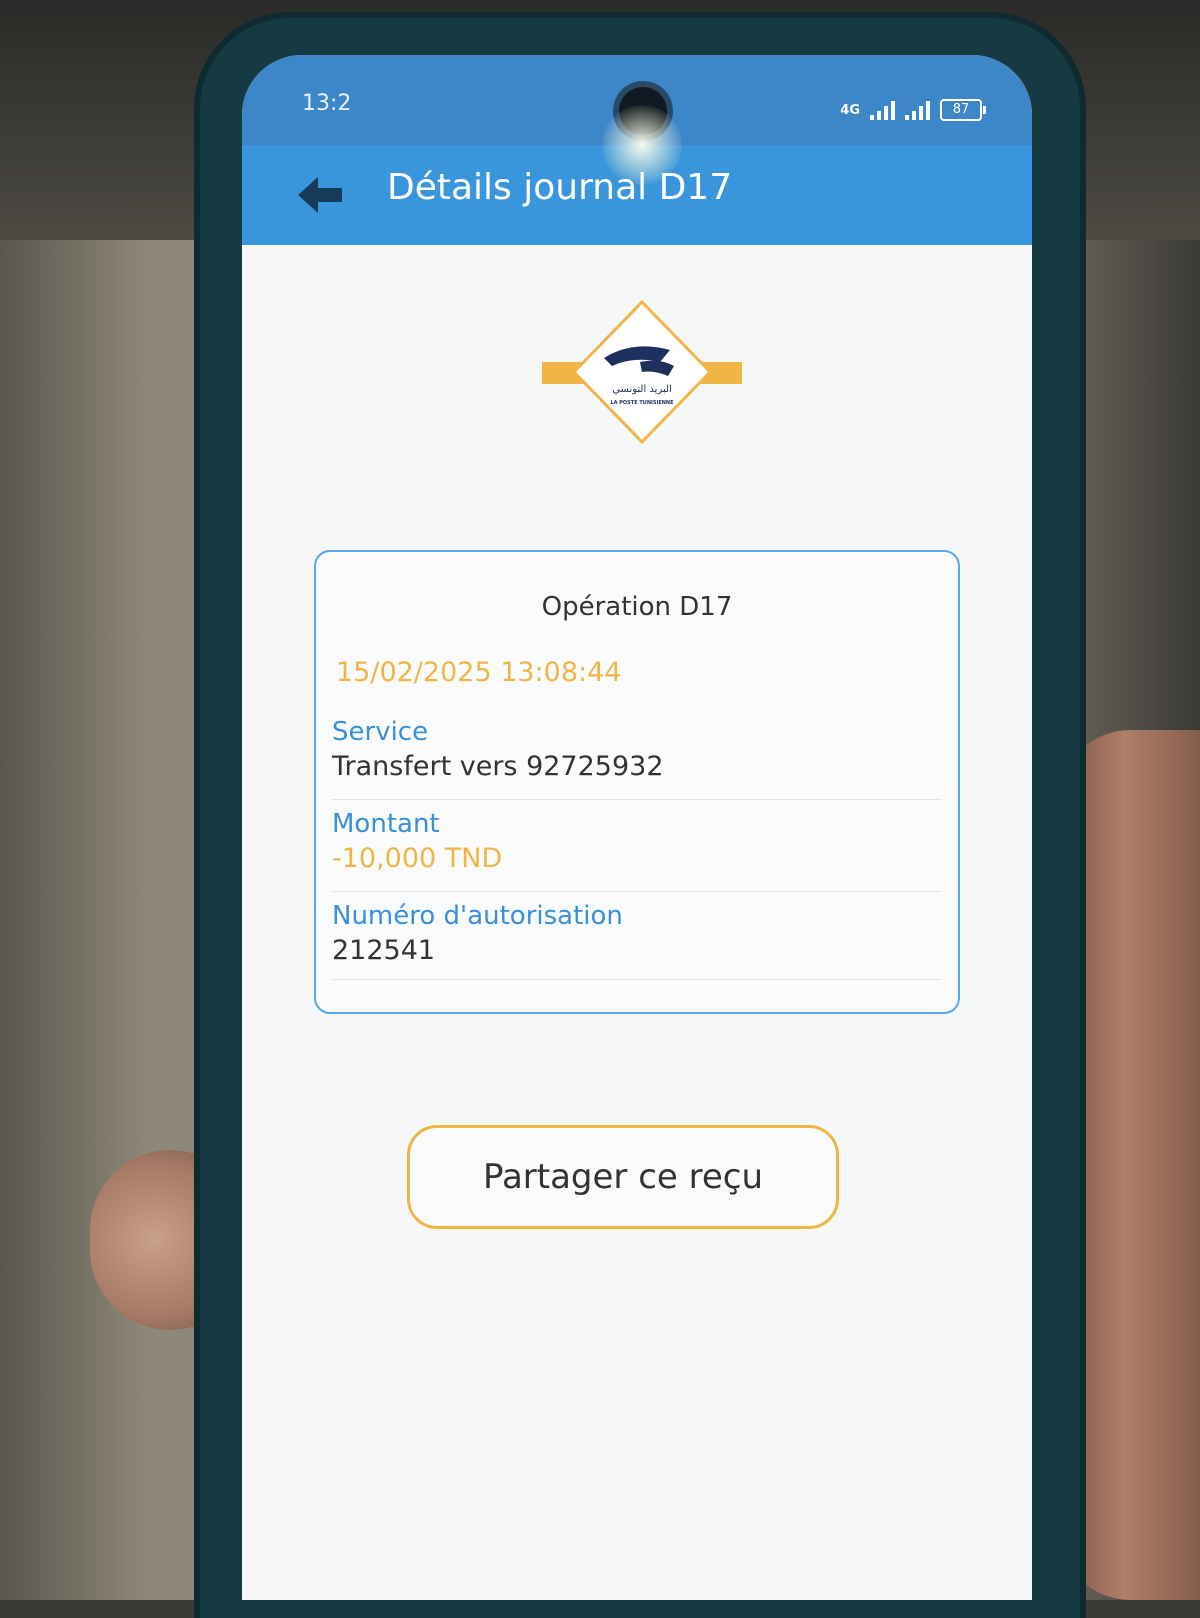  What do you see at coordinates (477, 916) in the screenshot?
I see `field-label: Numéro d'autorisation` at bounding box center [477, 916].